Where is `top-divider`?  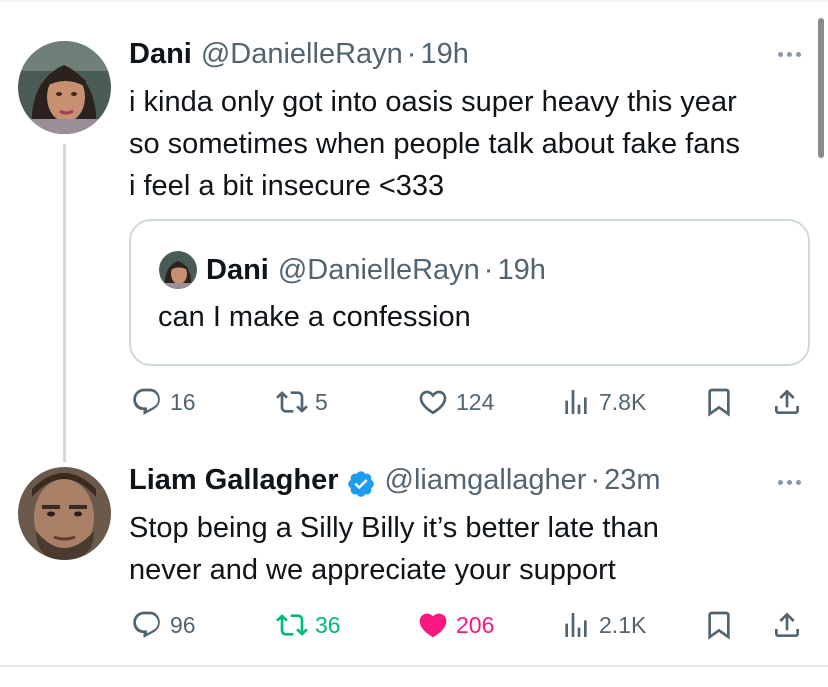 top-divider is located at coordinates (414, 1).